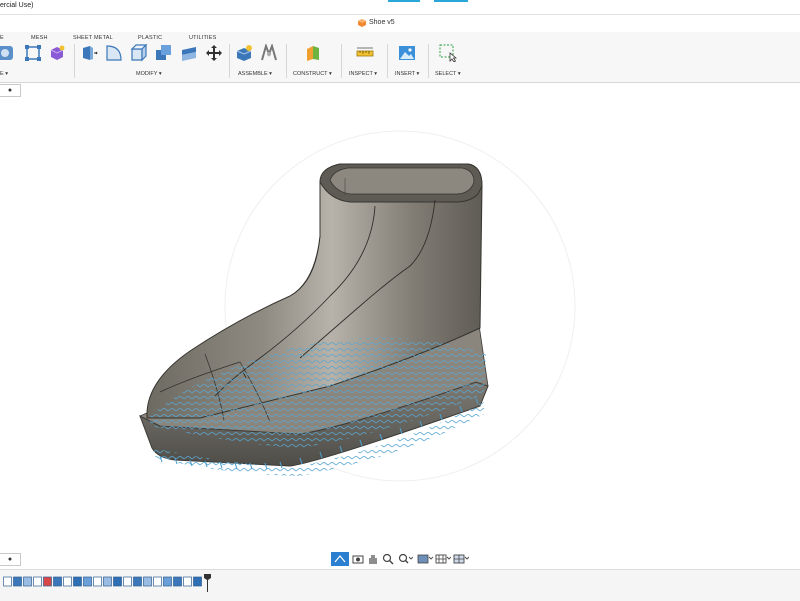 This screenshot has width=800, height=601. Describe the element at coordinates (114, 53) in the screenshot. I see `fillet-icon` at that location.